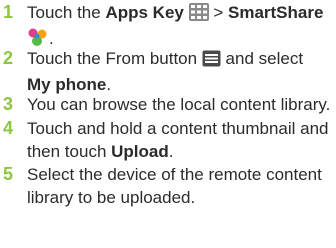  Describe the element at coordinates (262, 58) in the screenshot. I see `step-text-part: and select` at that location.